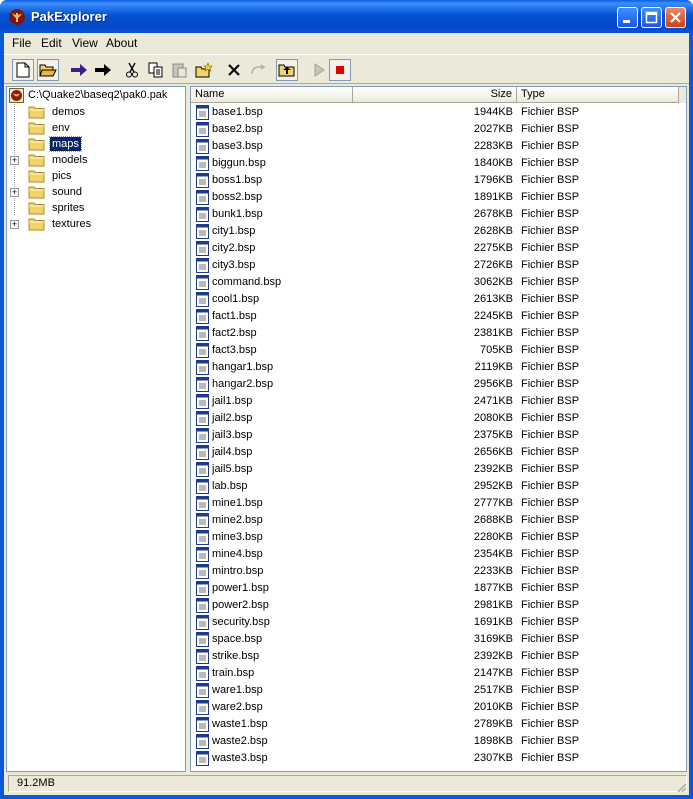 The width and height of the screenshot is (693, 799). What do you see at coordinates (48, 70) in the screenshot?
I see `open-button` at bounding box center [48, 70].